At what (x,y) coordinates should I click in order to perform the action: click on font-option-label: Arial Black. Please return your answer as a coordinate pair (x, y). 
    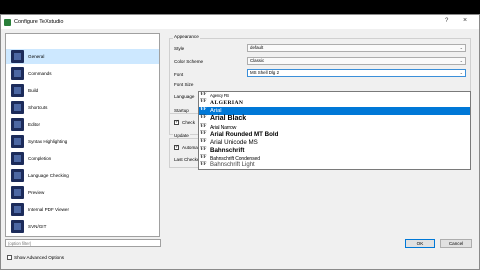
    Looking at the image, I should click on (228, 118).